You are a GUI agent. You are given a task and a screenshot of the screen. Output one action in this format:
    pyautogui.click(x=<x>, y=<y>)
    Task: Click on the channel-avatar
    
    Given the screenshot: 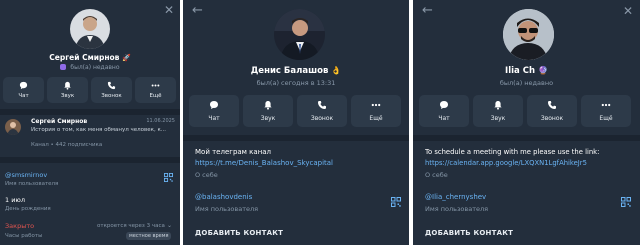 What is the action you would take?
    pyautogui.click(x=13, y=127)
    